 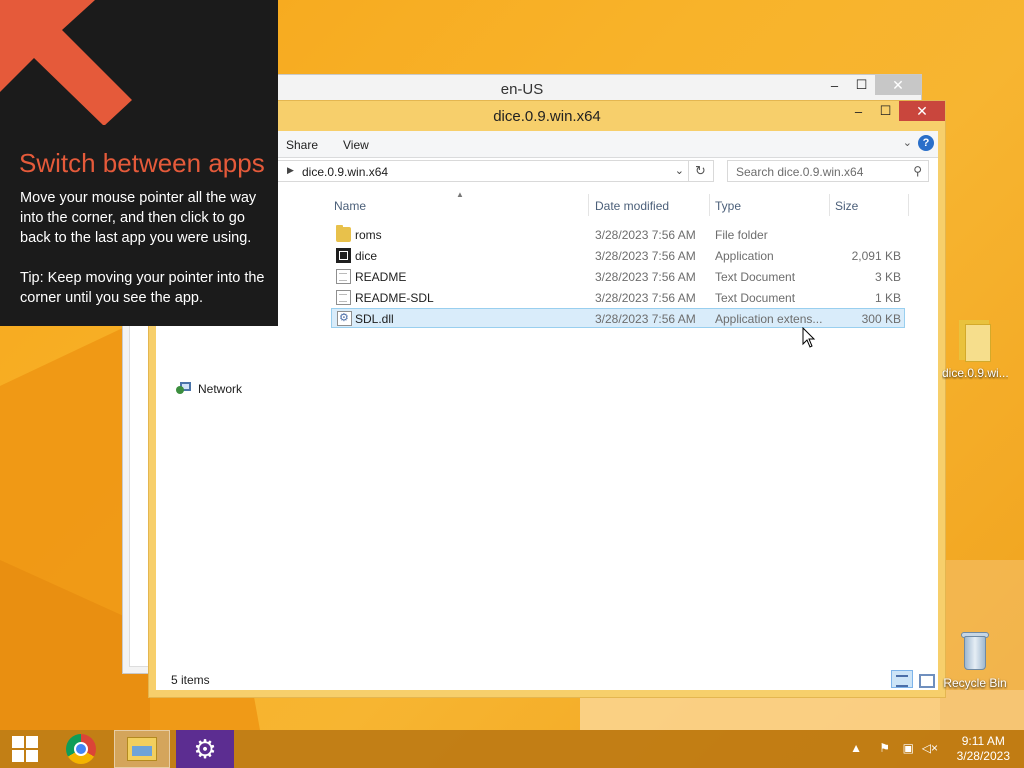 I want to click on item-count: 5 items, so click(x=190, y=680).